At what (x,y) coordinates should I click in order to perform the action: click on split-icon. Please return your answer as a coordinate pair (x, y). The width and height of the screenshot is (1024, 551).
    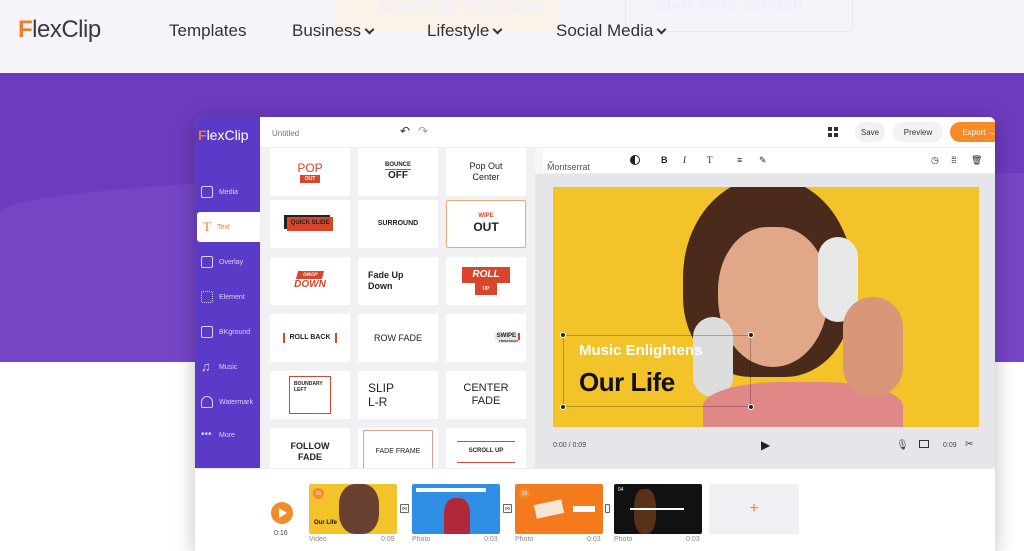
    Looking at the image, I should click on (924, 444).